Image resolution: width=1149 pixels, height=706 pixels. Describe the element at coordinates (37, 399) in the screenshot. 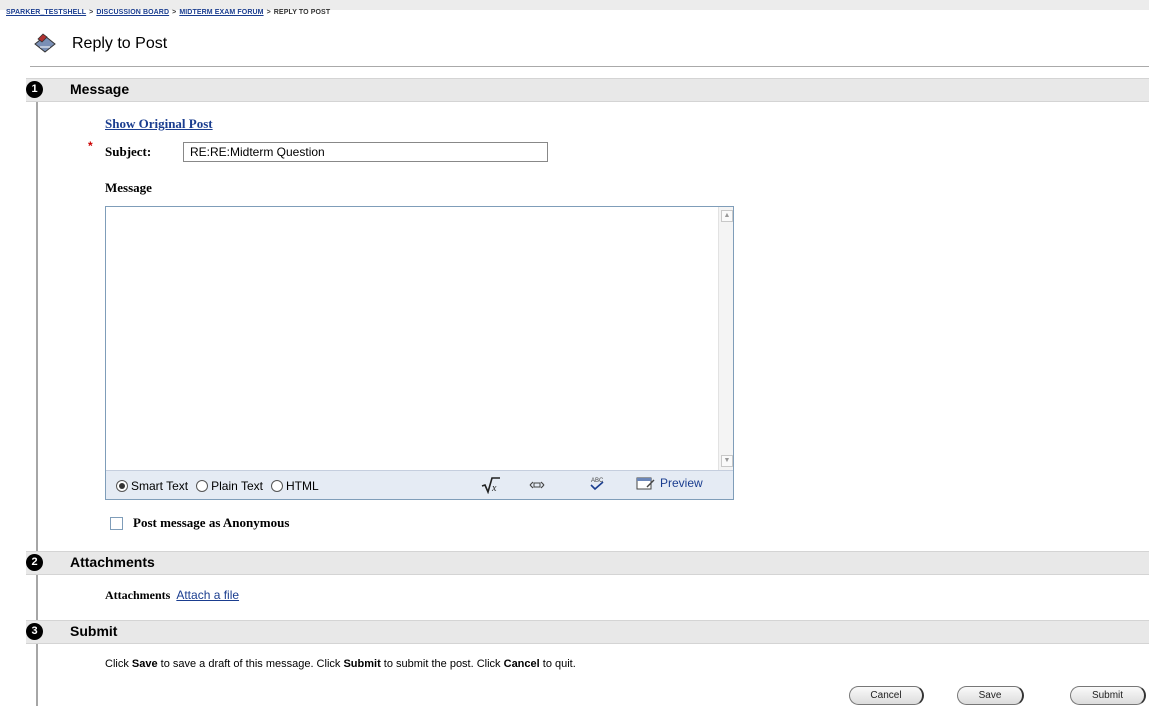

I see `step-connector-line` at that location.